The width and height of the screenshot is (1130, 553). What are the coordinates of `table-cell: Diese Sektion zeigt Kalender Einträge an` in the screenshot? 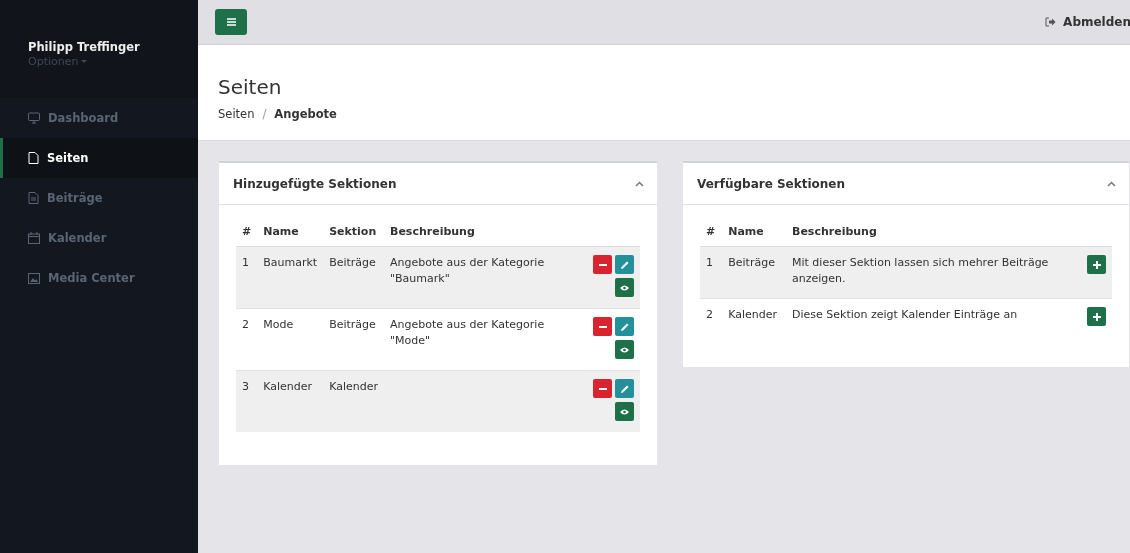 It's located at (905, 314).